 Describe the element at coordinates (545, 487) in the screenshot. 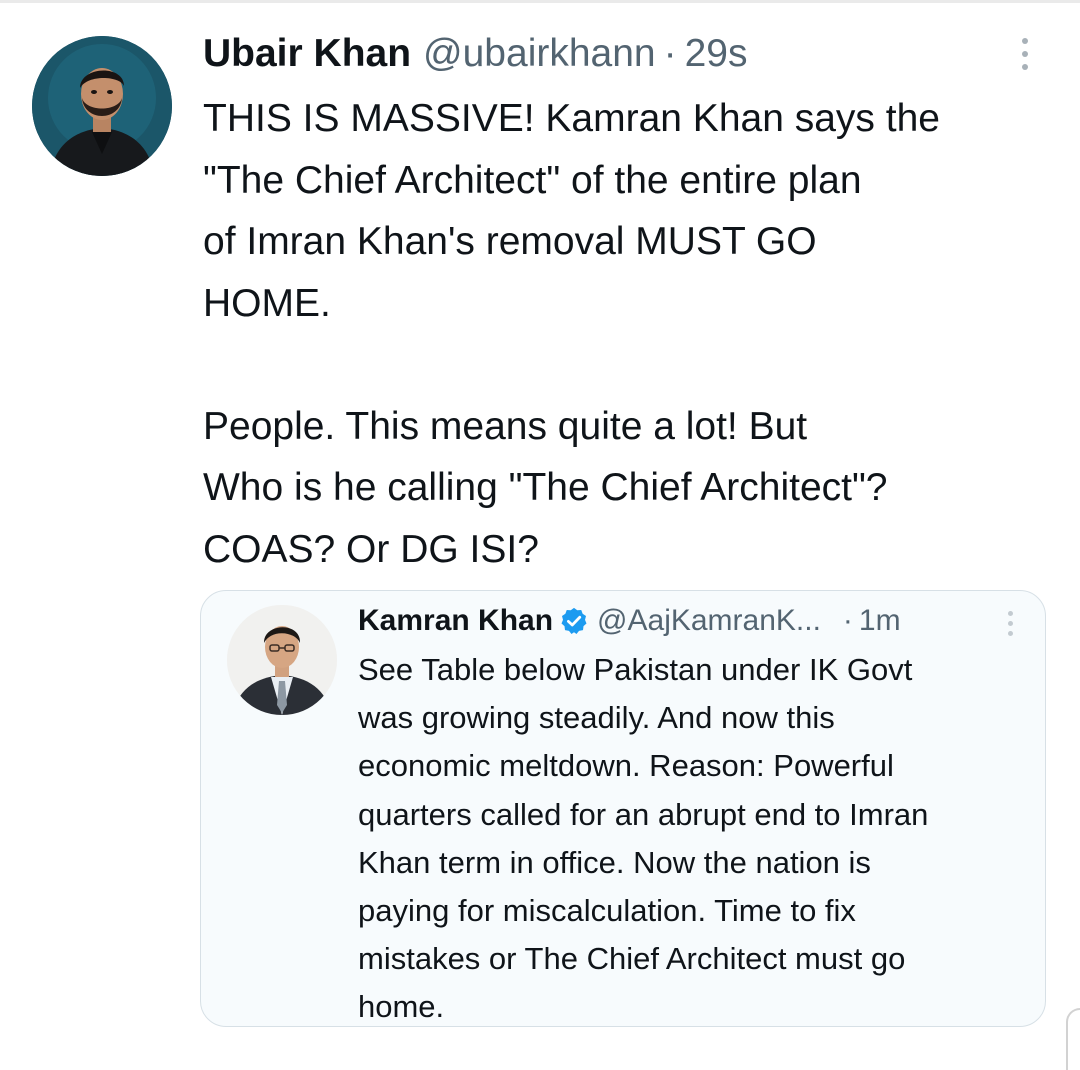

I see `tweet-text-line: Who is he calling "The Chief Architect"?` at that location.